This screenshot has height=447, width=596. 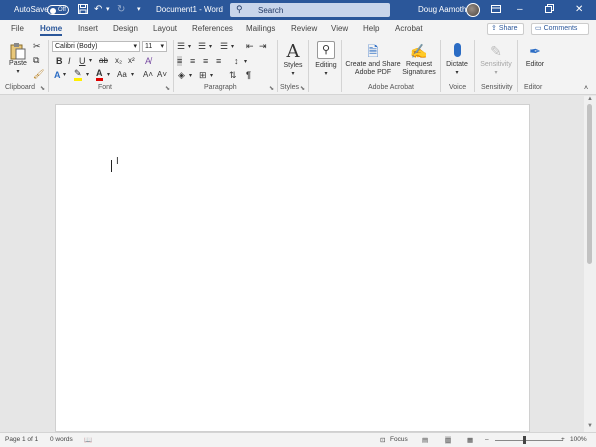 What do you see at coordinates (36, 60) in the screenshot?
I see `copy-icon: ⧉` at bounding box center [36, 60].